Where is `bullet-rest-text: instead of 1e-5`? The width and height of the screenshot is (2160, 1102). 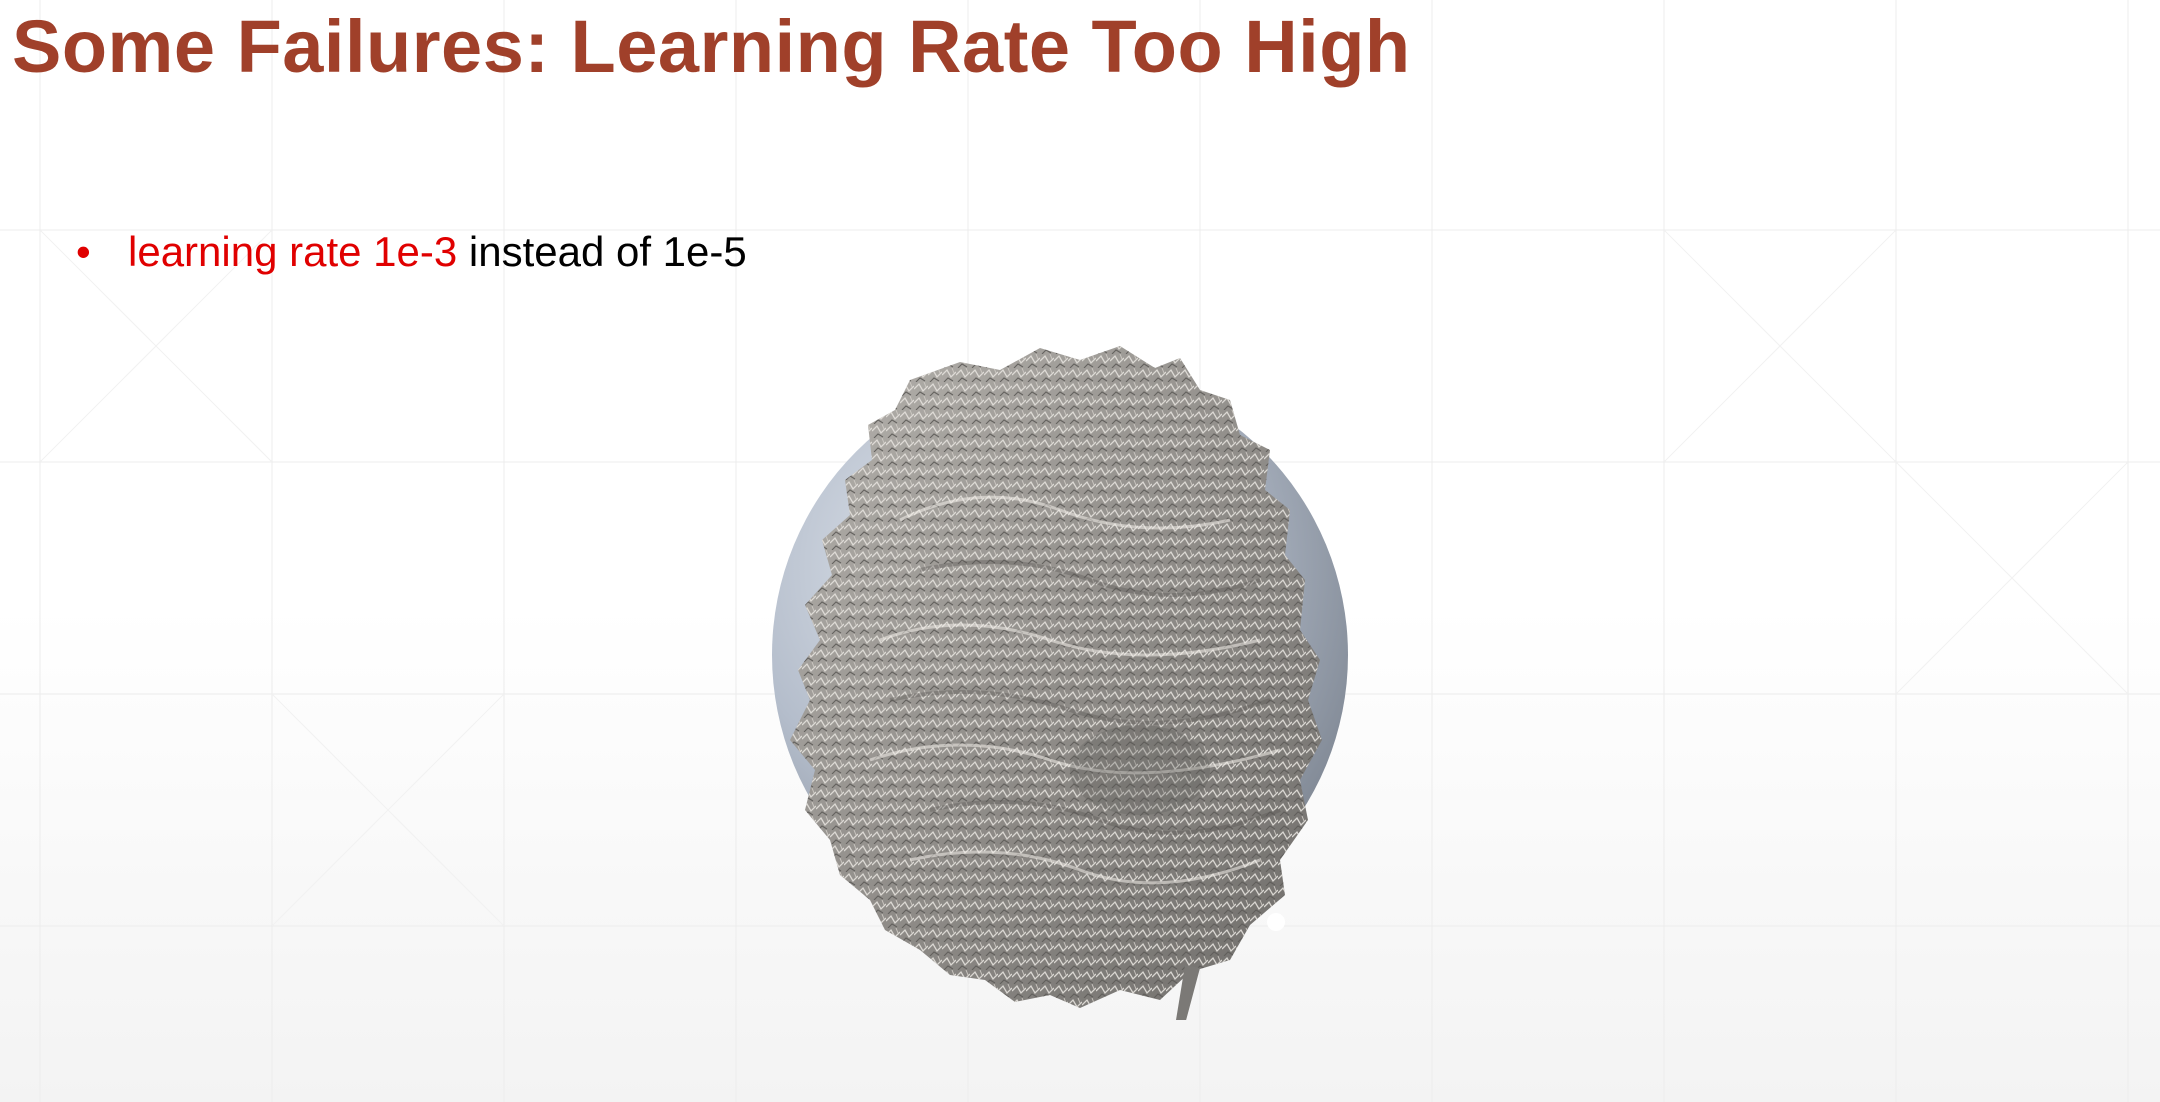 bullet-rest-text: instead of 1e-5 is located at coordinates (602, 251).